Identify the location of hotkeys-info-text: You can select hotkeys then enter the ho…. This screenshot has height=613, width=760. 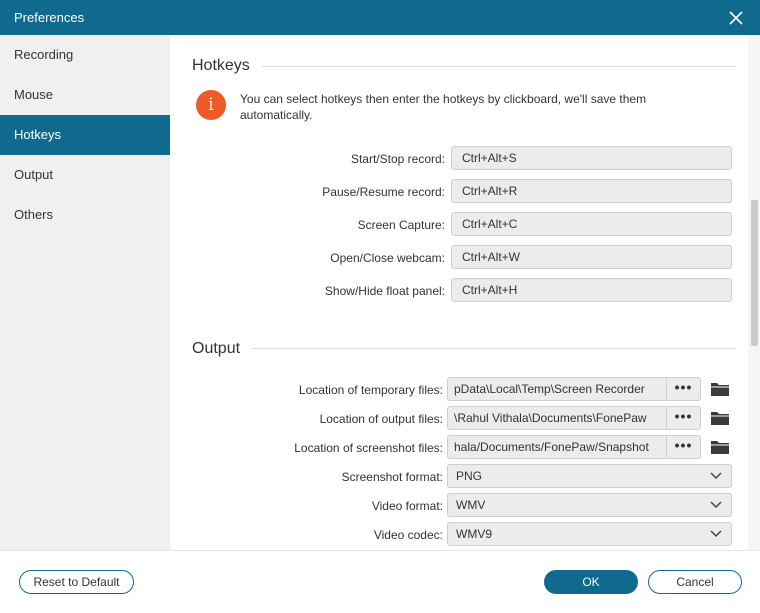
(443, 107).